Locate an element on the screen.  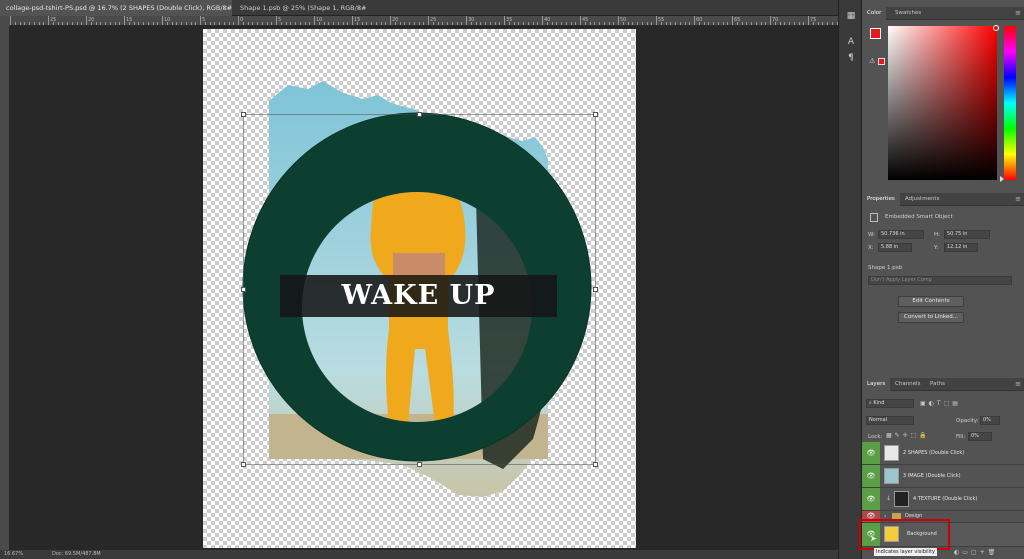
edit-contents-button: Edit Contents is located at coordinates (931, 301).